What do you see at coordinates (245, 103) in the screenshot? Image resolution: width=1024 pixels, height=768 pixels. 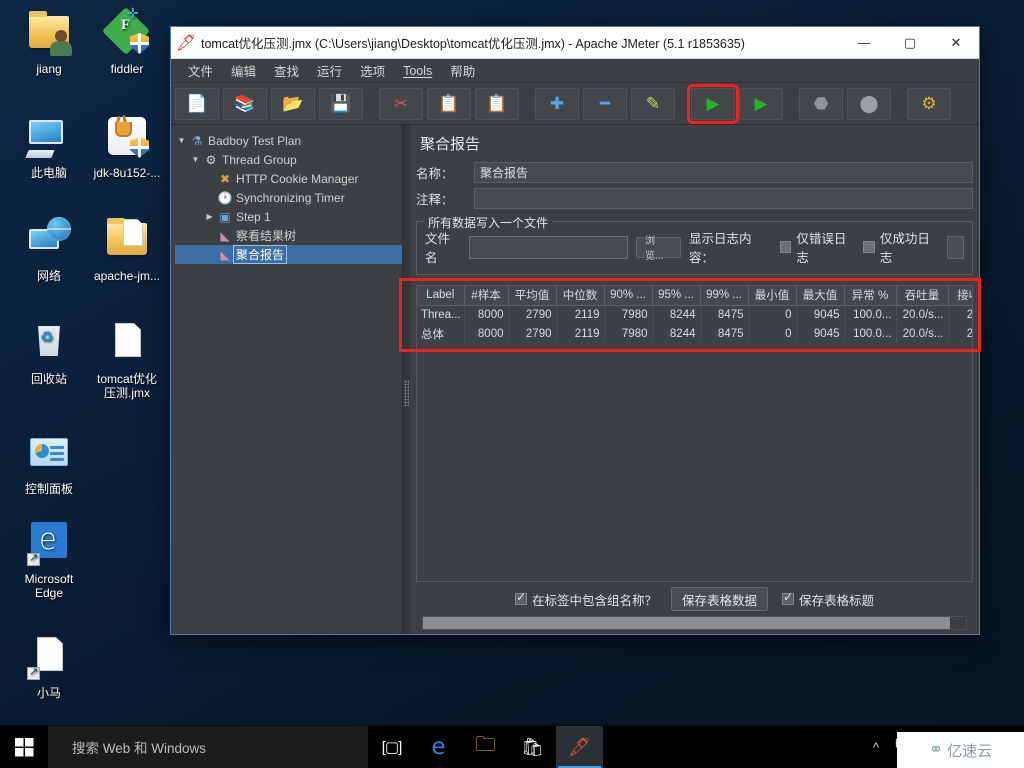 I see `templates-button: 📚` at bounding box center [245, 103].